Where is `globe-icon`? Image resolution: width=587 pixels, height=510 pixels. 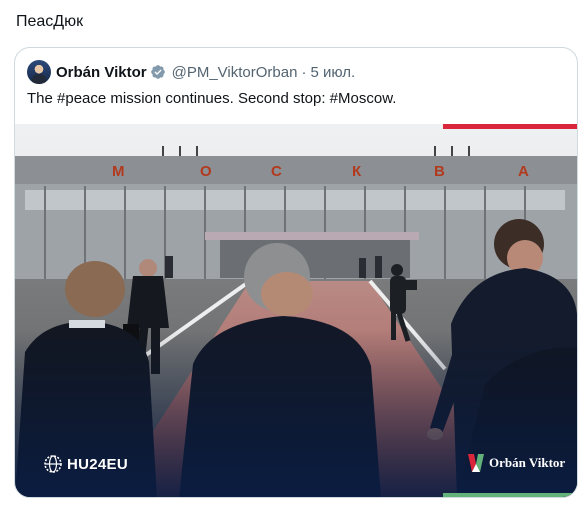 globe-icon is located at coordinates (53, 464).